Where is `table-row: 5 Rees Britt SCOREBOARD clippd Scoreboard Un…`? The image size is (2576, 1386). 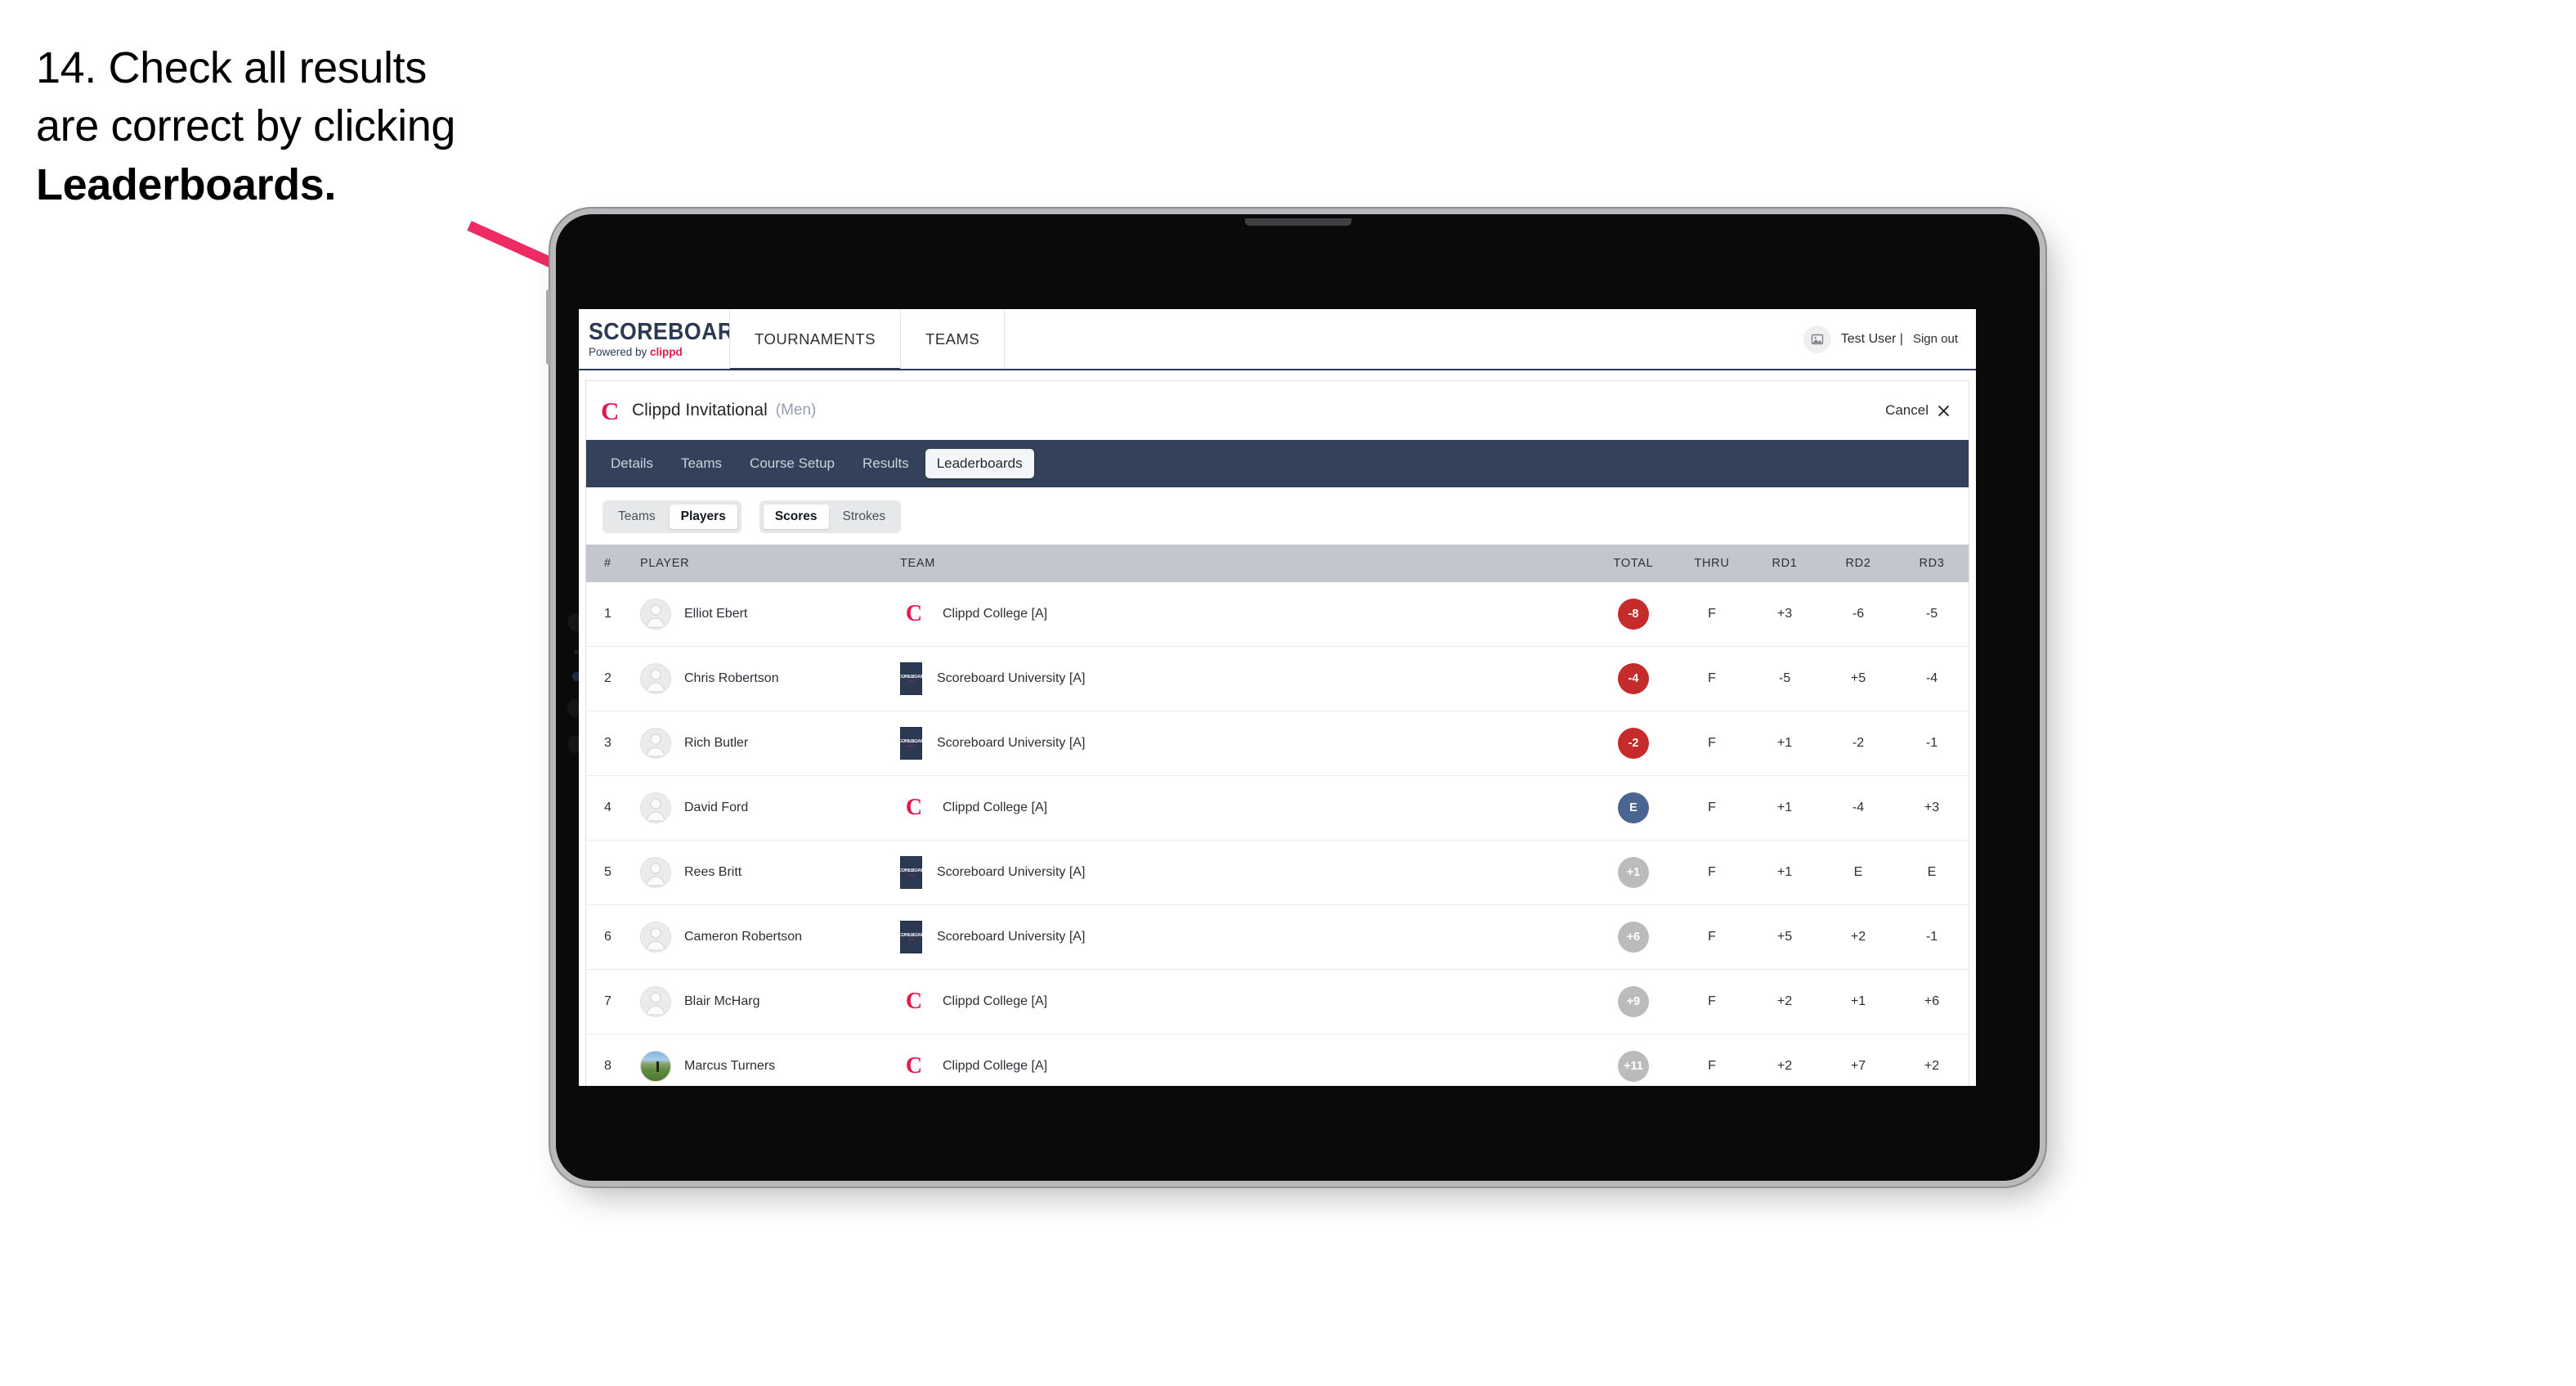
table-row: 5 Rees Britt SCOREBOARD clippd Scoreboard Un… is located at coordinates (1278, 873).